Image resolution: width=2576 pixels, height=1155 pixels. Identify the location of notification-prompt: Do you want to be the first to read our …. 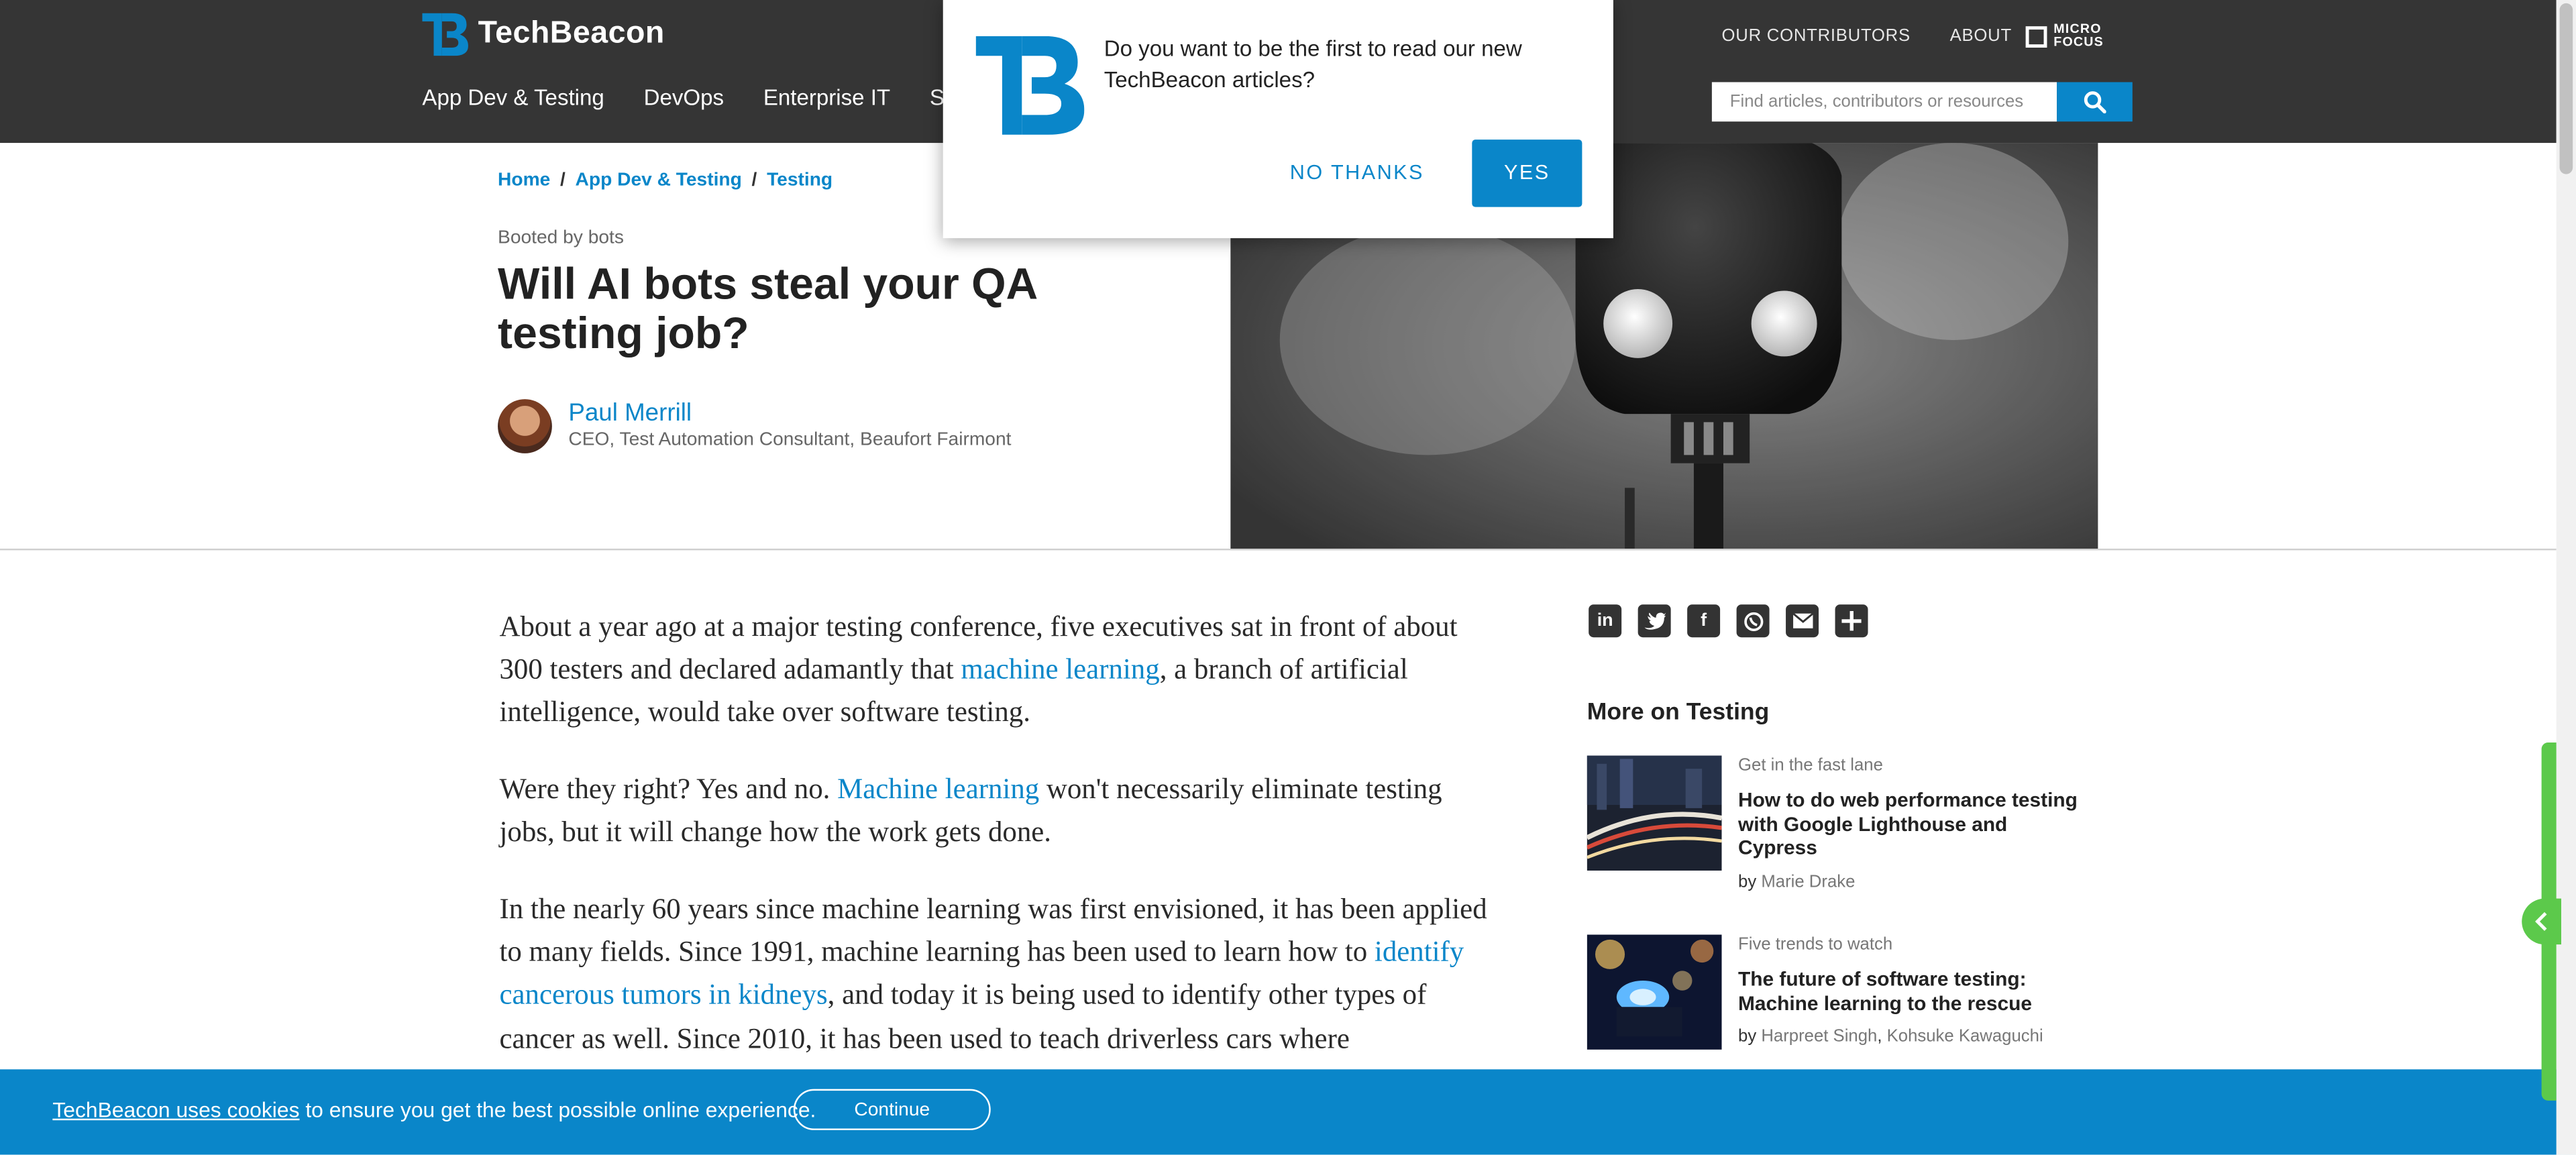
(1278, 119).